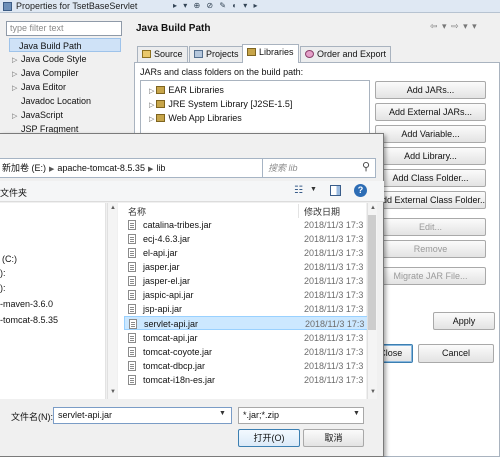  I want to click on nav-item-drive-c: (C:), so click(9, 259).